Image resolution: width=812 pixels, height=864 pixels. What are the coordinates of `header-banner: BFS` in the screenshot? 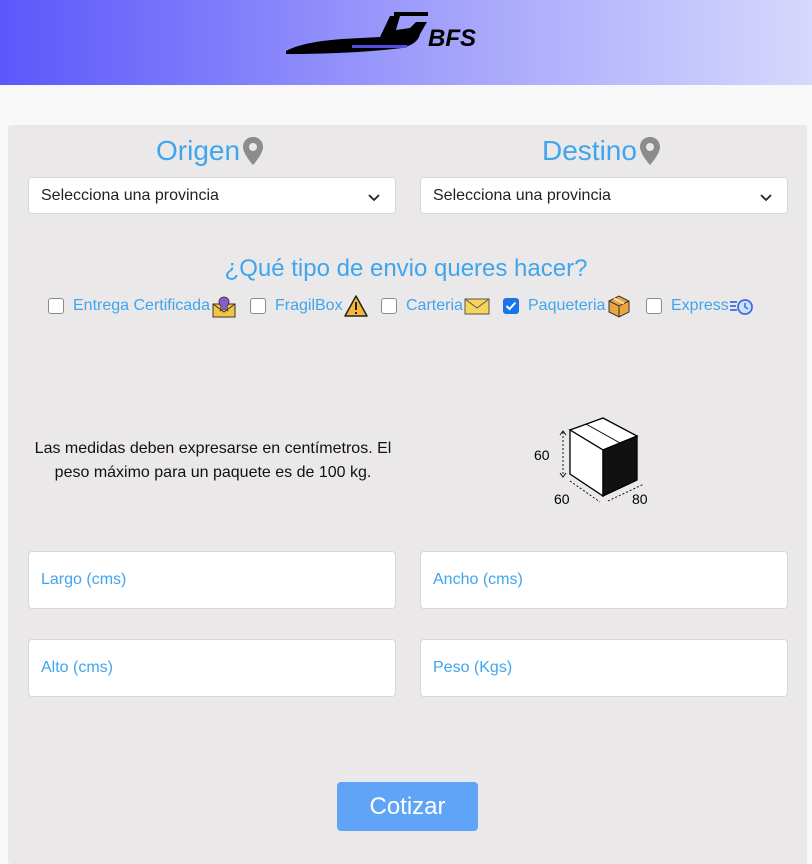 It's located at (406, 42).